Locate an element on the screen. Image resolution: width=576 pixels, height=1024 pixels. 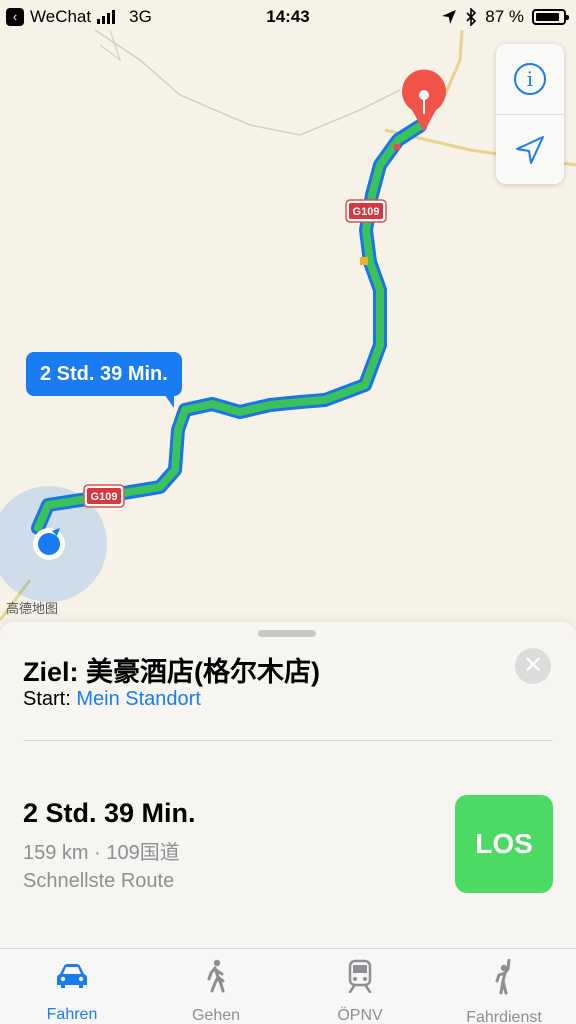
tab-label: Fahrdienst is located at coordinates (504, 1016).